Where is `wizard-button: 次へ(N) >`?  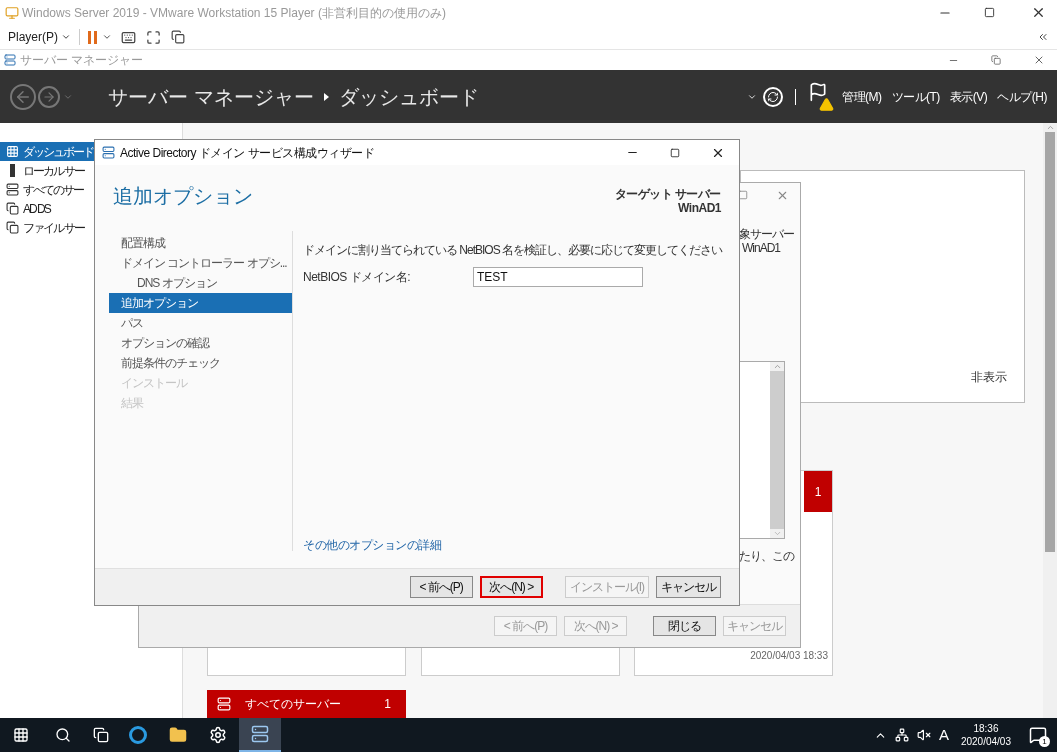 wizard-button: 次へ(N) > is located at coordinates (511, 587).